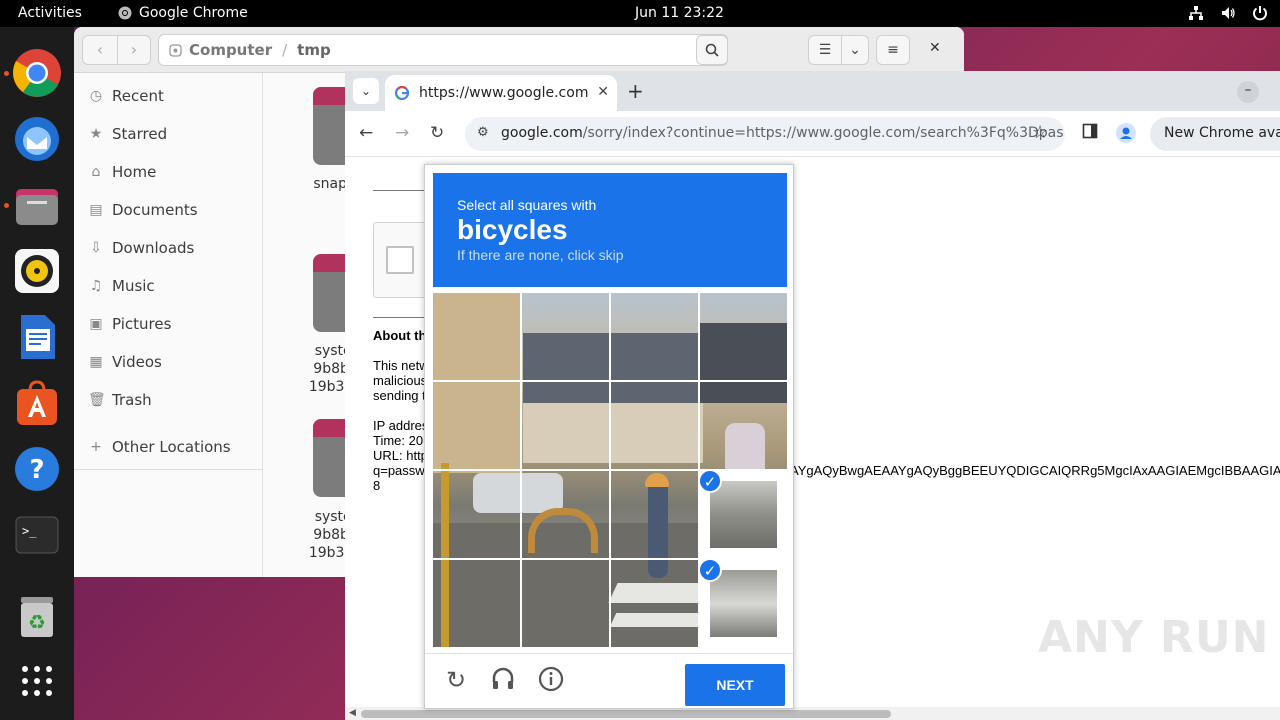  I want to click on close-icon: ✕, so click(935, 48).